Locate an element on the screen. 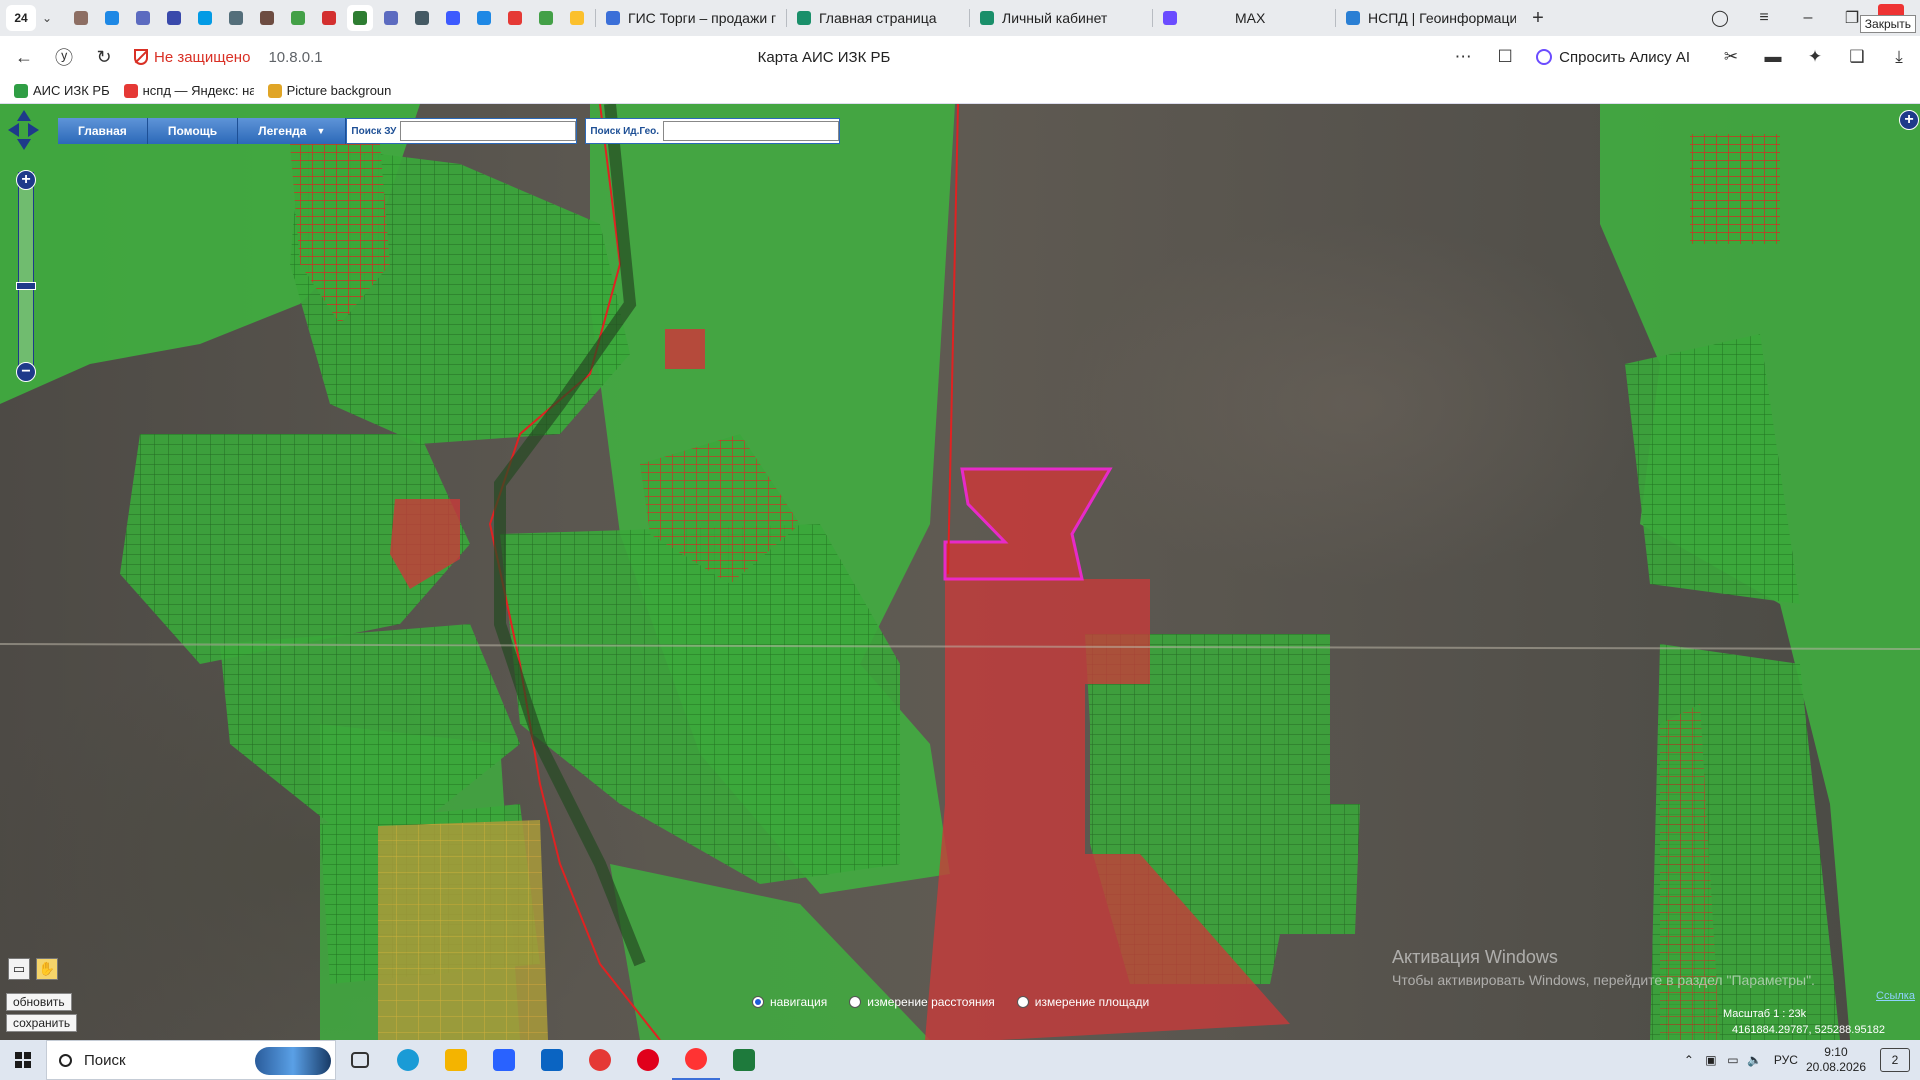  keyboard-language: РУС is located at coordinates (1786, 1060).